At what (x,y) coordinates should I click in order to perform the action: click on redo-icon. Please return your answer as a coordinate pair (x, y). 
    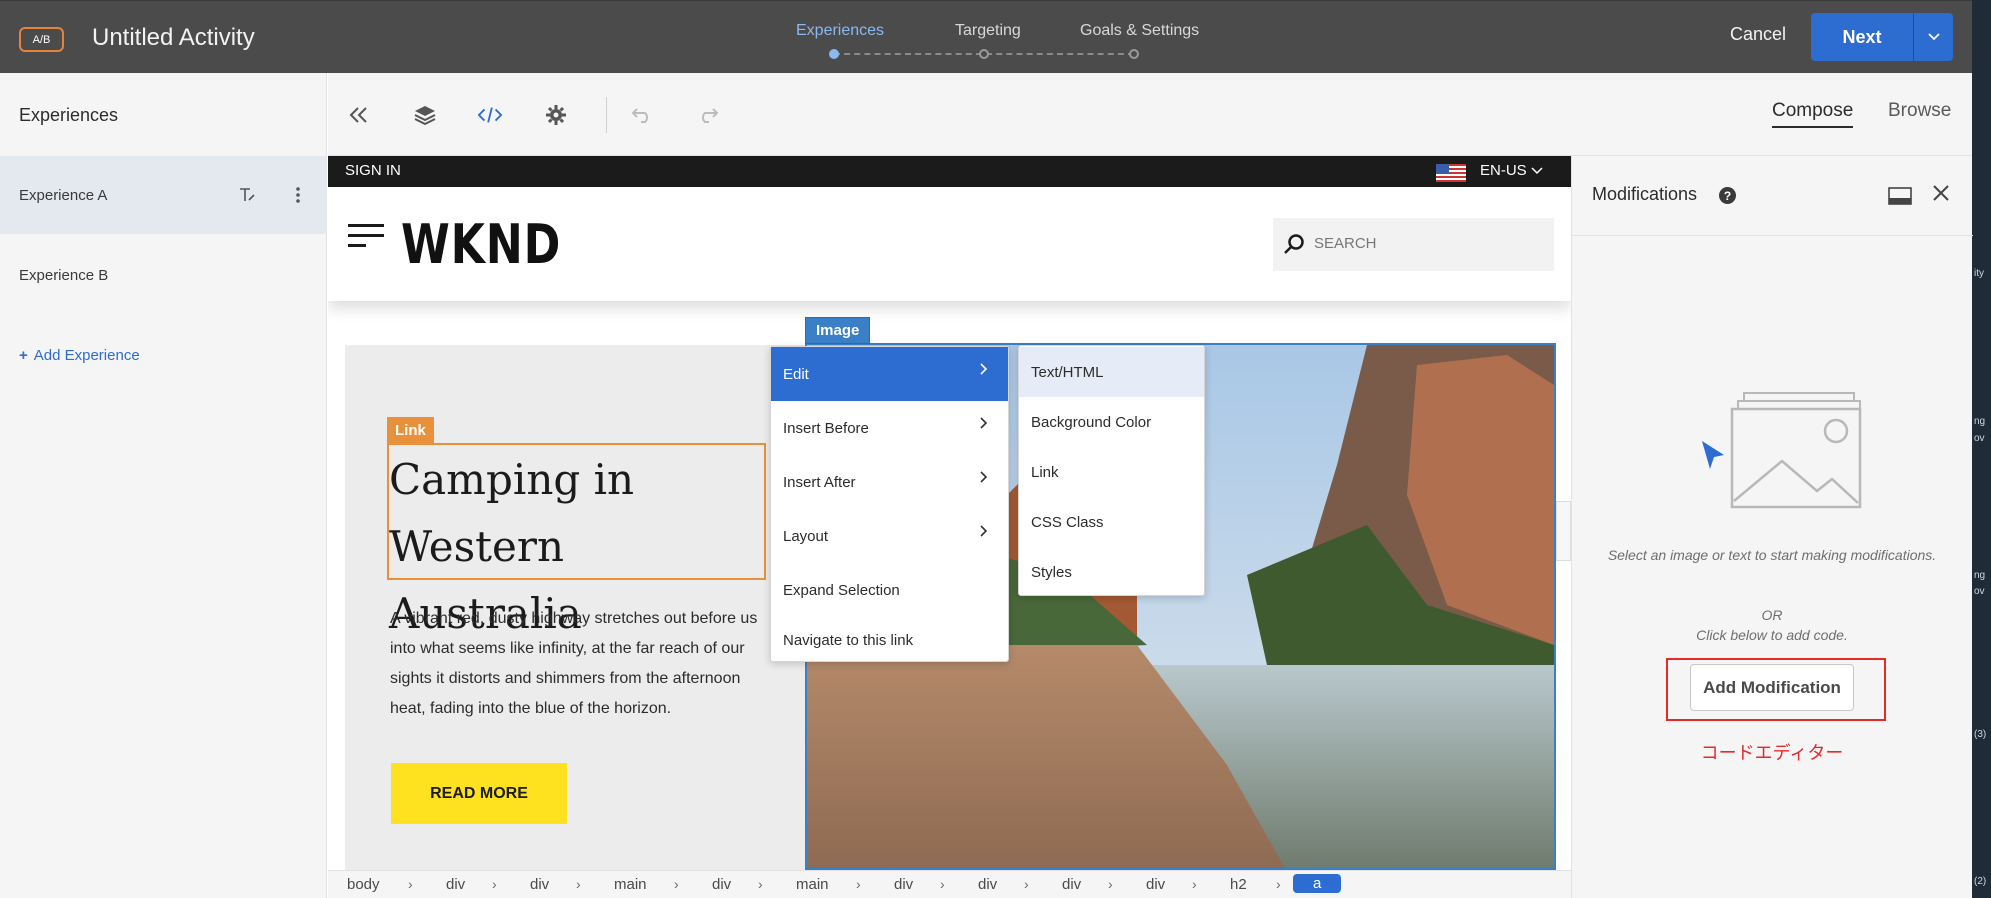
    Looking at the image, I should click on (708, 115).